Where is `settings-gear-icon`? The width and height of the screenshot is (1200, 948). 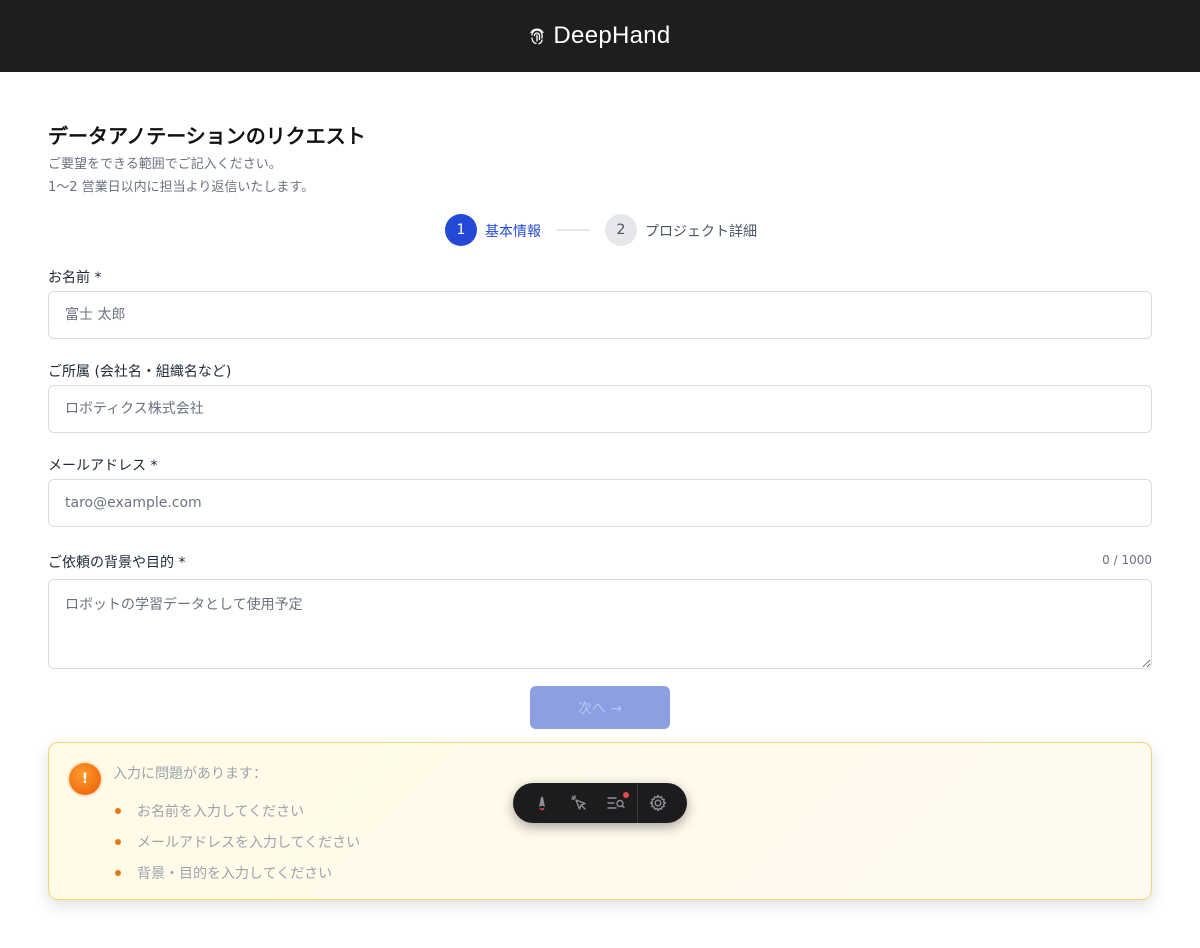
settings-gear-icon is located at coordinates (658, 803).